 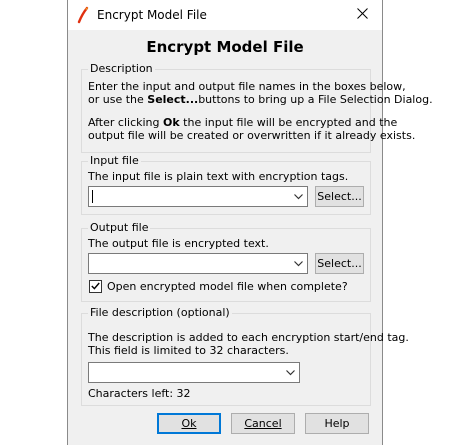 I want to click on output-file-hint: The output file is encrypted text., so click(x=178, y=243).